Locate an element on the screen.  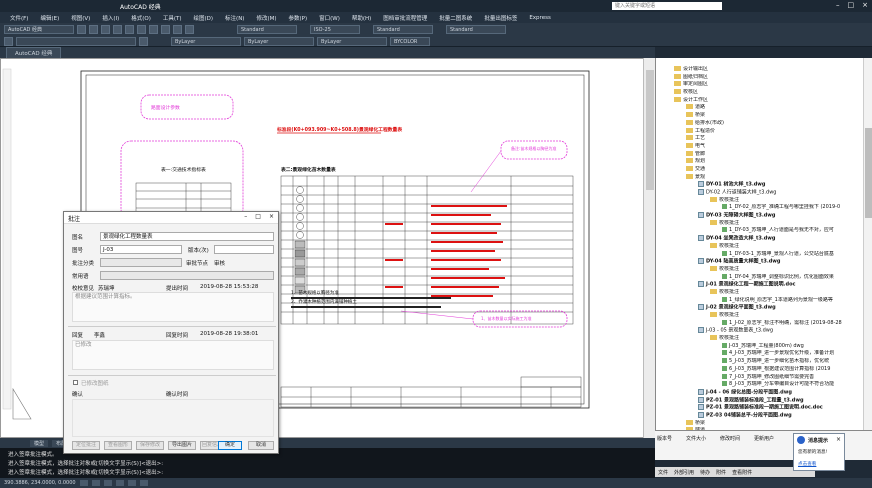
layer-manager-icon is located at coordinates (8, 41).